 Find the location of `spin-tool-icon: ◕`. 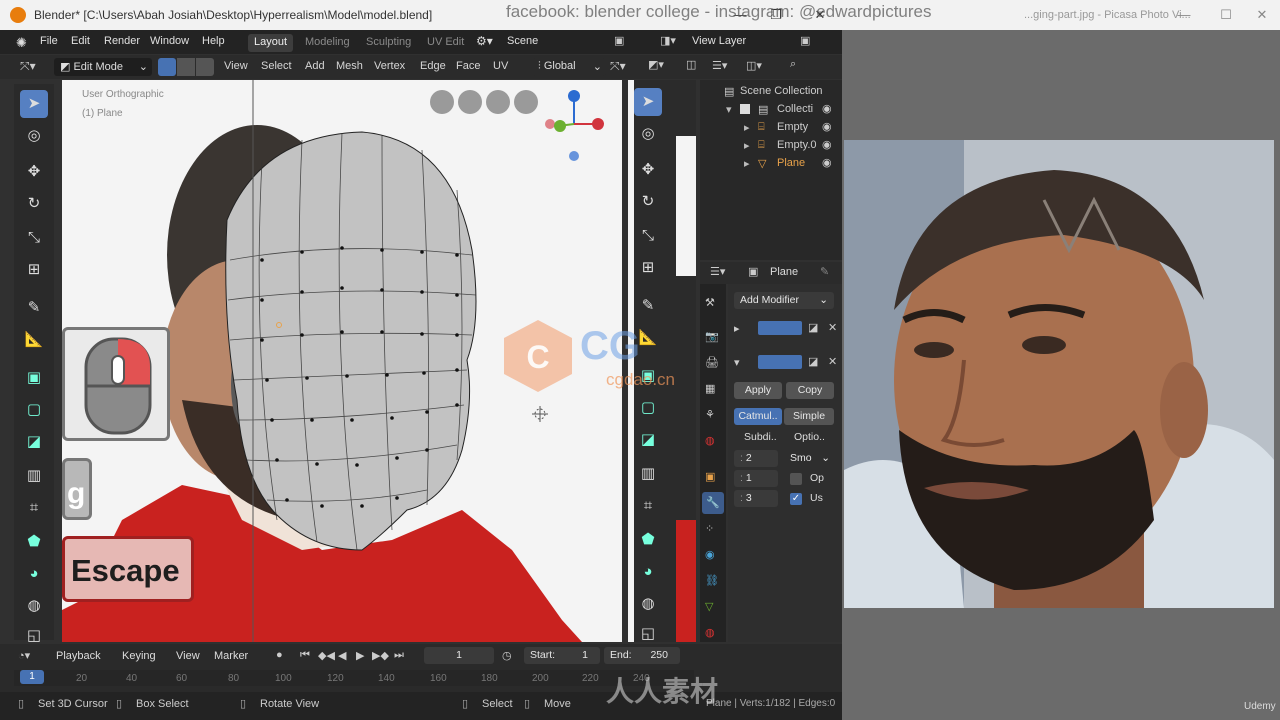

spin-tool-icon: ◕ is located at coordinates (34, 574).